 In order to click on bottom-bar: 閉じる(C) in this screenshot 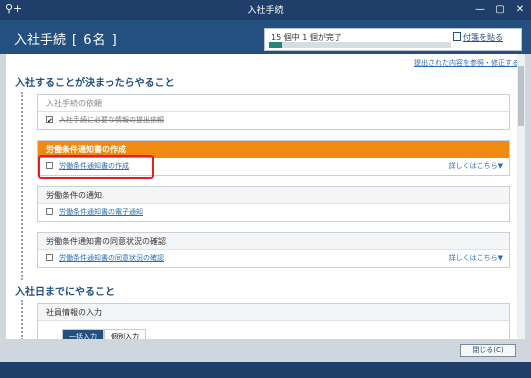, I will do `click(265, 350)`.